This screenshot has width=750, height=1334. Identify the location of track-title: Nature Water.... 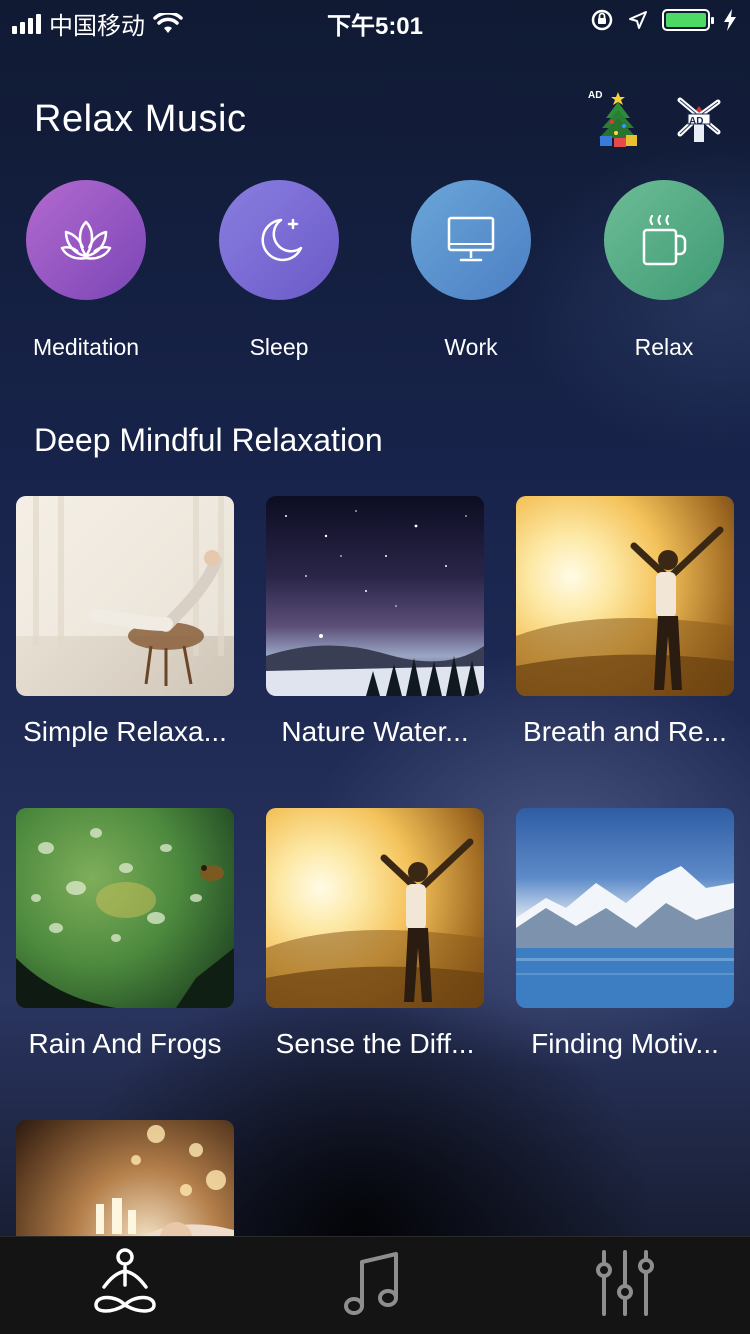
(375, 731).